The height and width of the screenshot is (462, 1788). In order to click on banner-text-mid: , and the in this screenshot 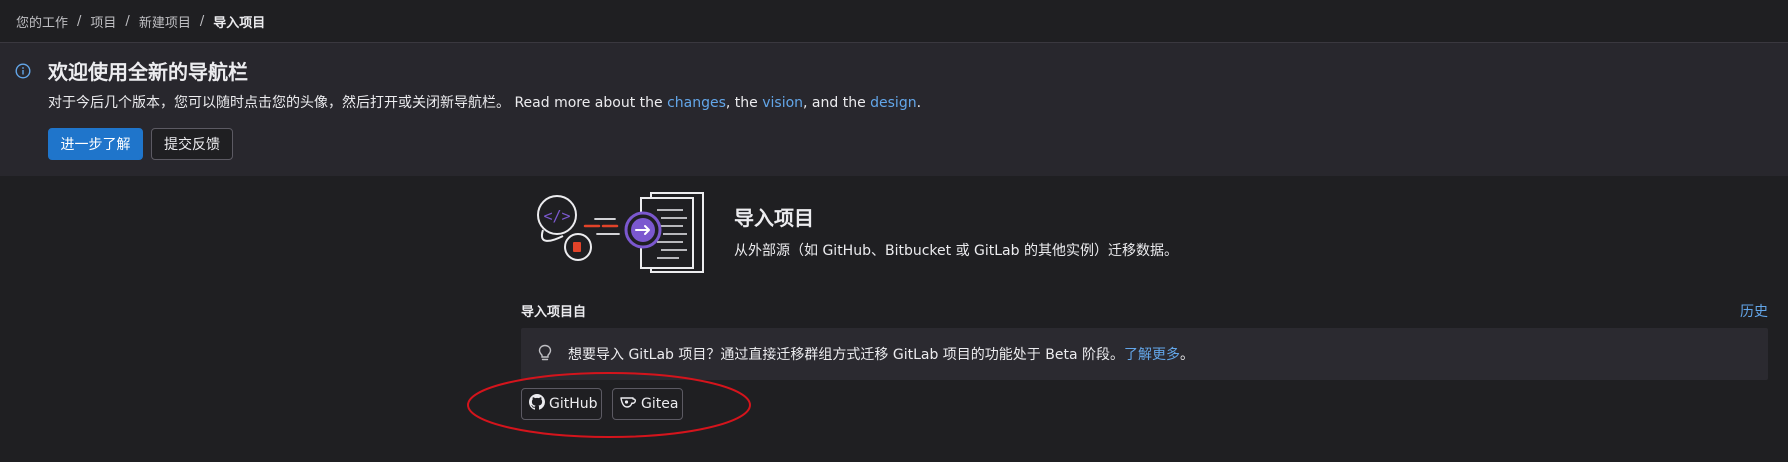, I will do `click(837, 103)`.